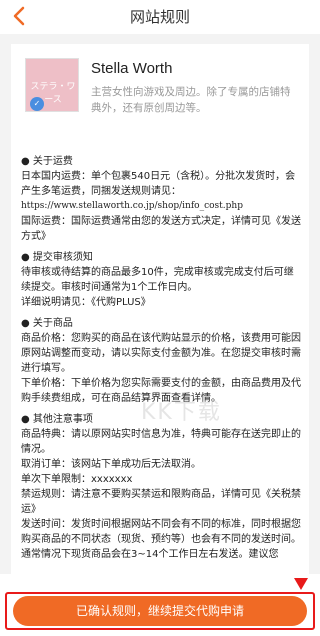 This screenshot has height=636, width=320. Describe the element at coordinates (77, 479) in the screenshot. I see `rule-line: 单次下单限制：xxxxxxx` at that location.